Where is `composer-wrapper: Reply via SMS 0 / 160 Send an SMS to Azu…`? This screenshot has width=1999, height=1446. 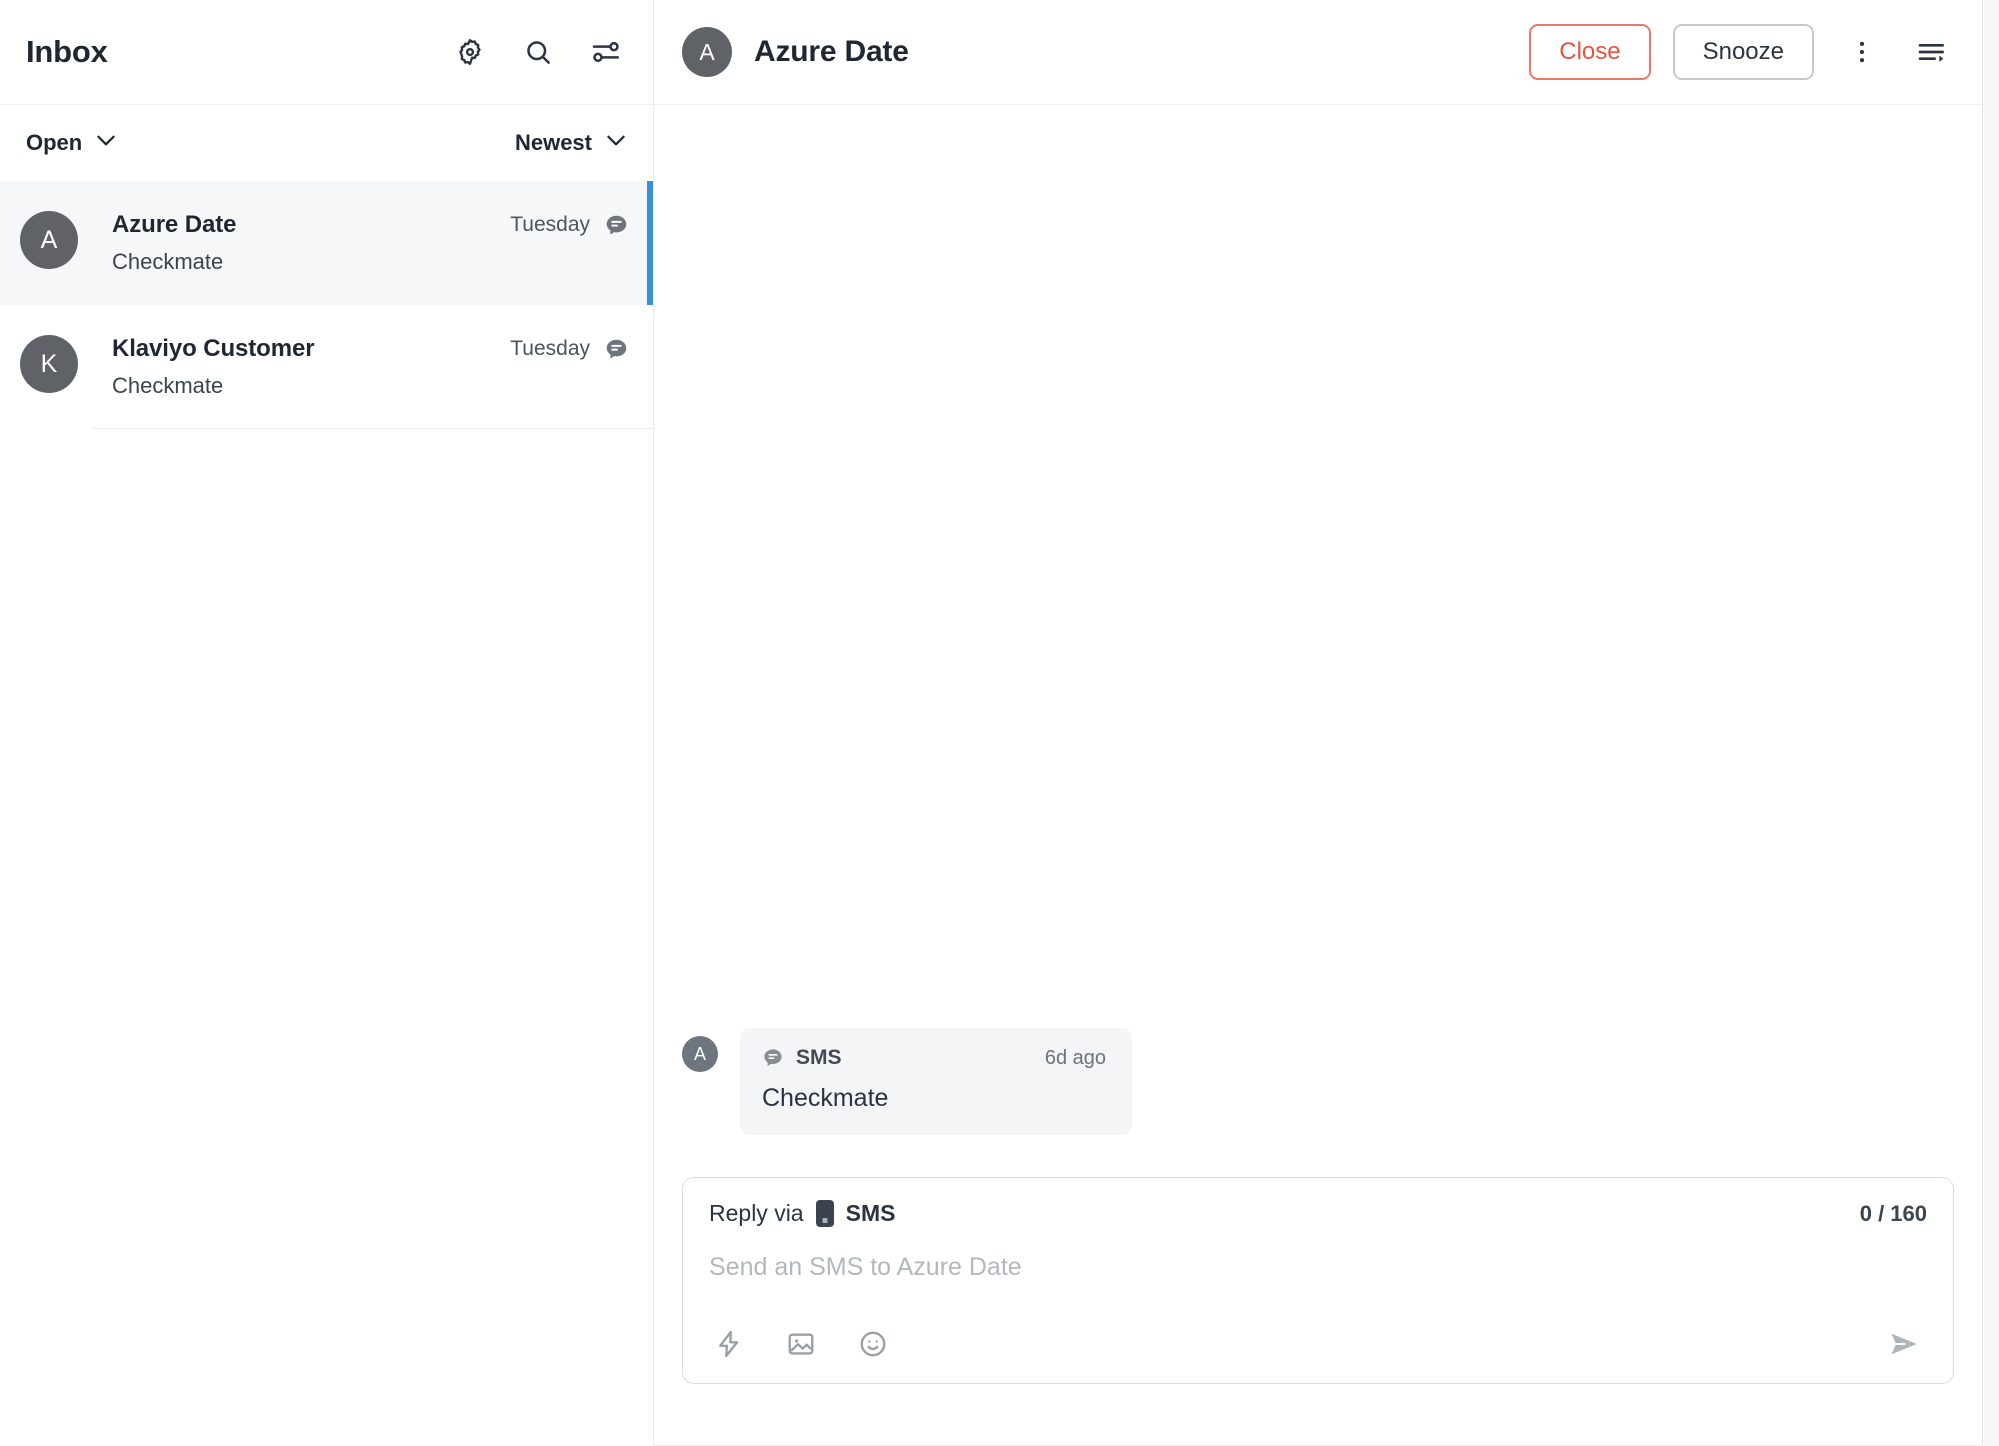
composer-wrapper: Reply via SMS 0 / 160 Send an SMS to Azu… is located at coordinates (1318, 1311).